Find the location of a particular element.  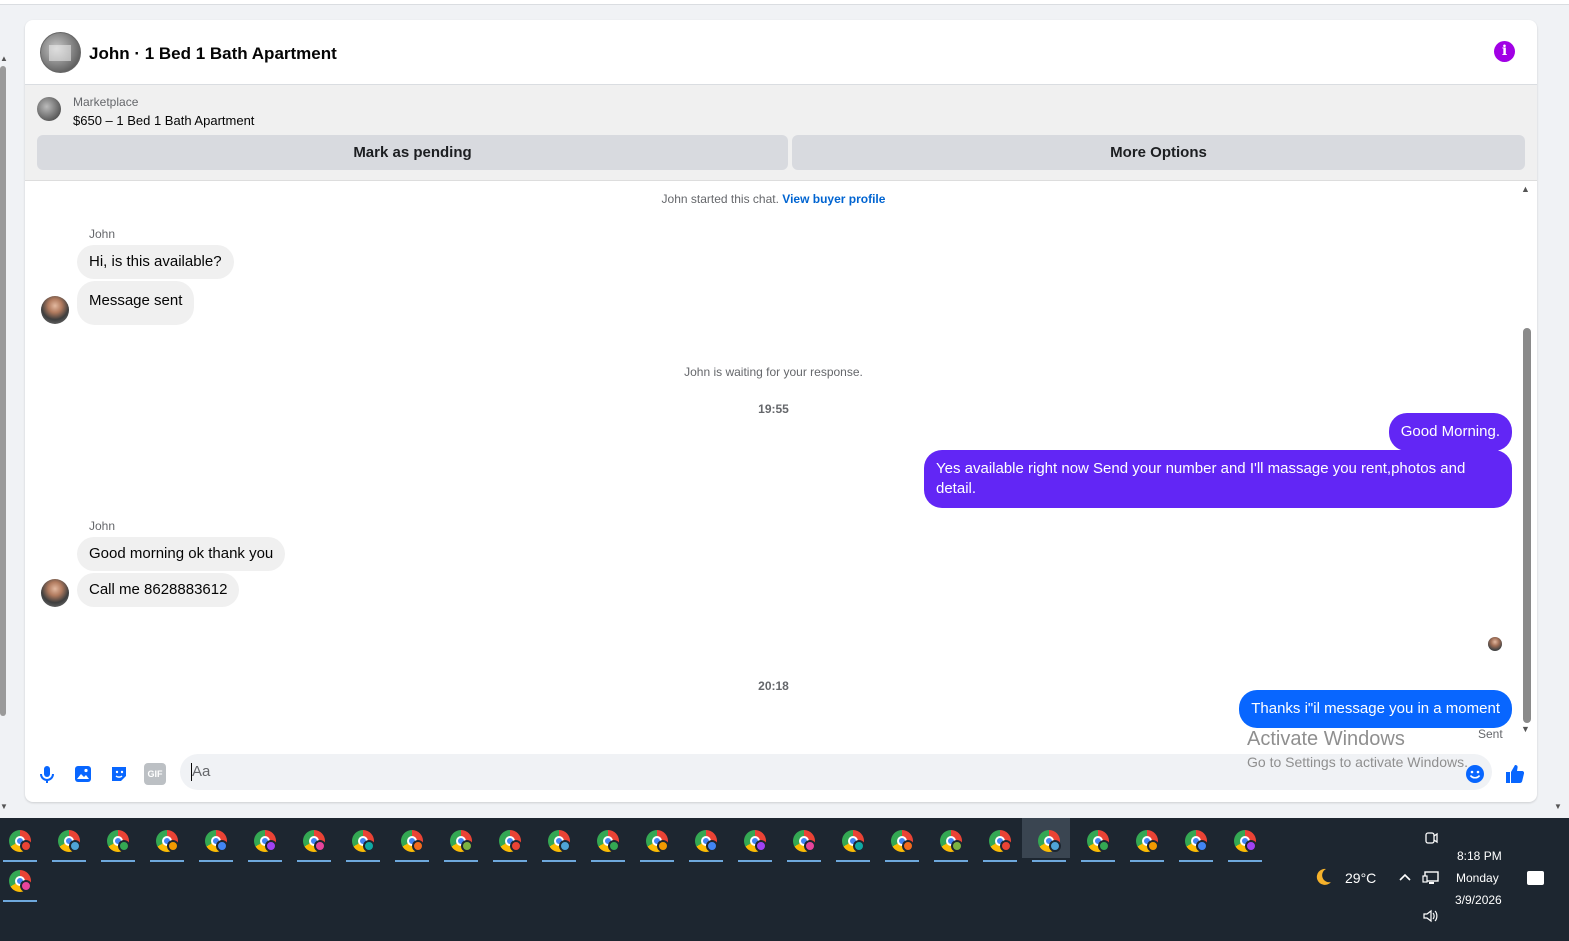

page-scroll-down-arrow: ▼ is located at coordinates (4, 806).